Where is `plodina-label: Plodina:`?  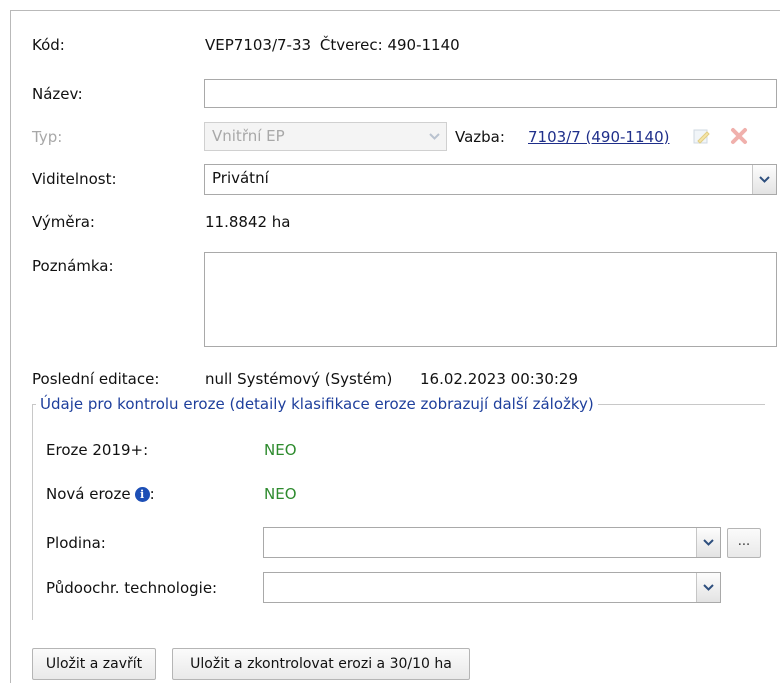
plodina-label: Plodina: is located at coordinates (76, 543).